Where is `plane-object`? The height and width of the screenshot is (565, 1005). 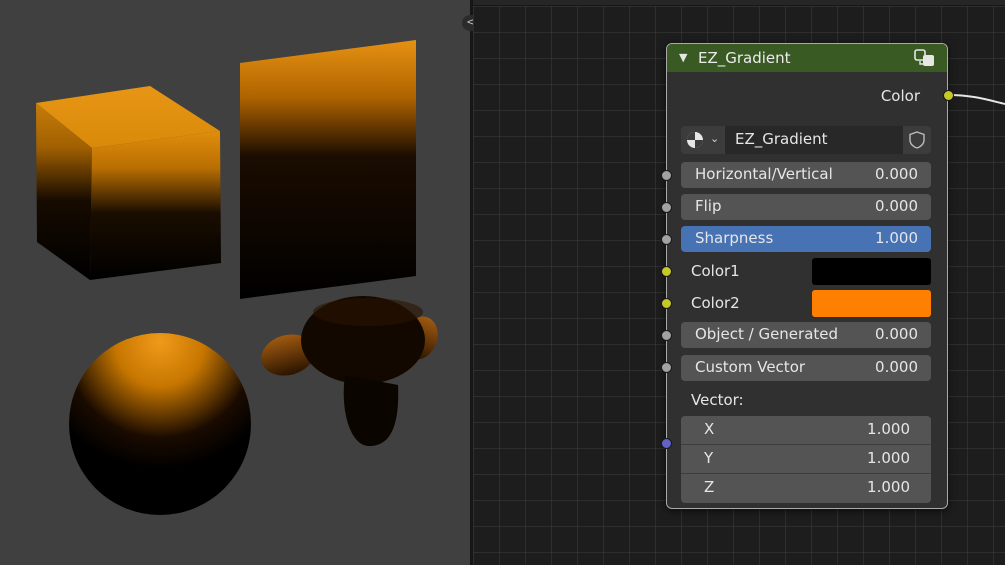
plane-object is located at coordinates (328, 169).